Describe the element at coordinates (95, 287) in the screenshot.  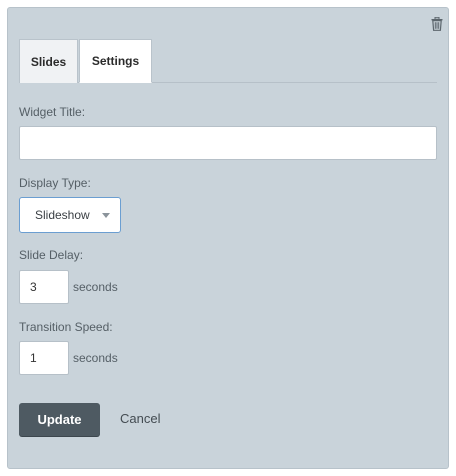
I see `slide-delay-unit: seconds` at that location.